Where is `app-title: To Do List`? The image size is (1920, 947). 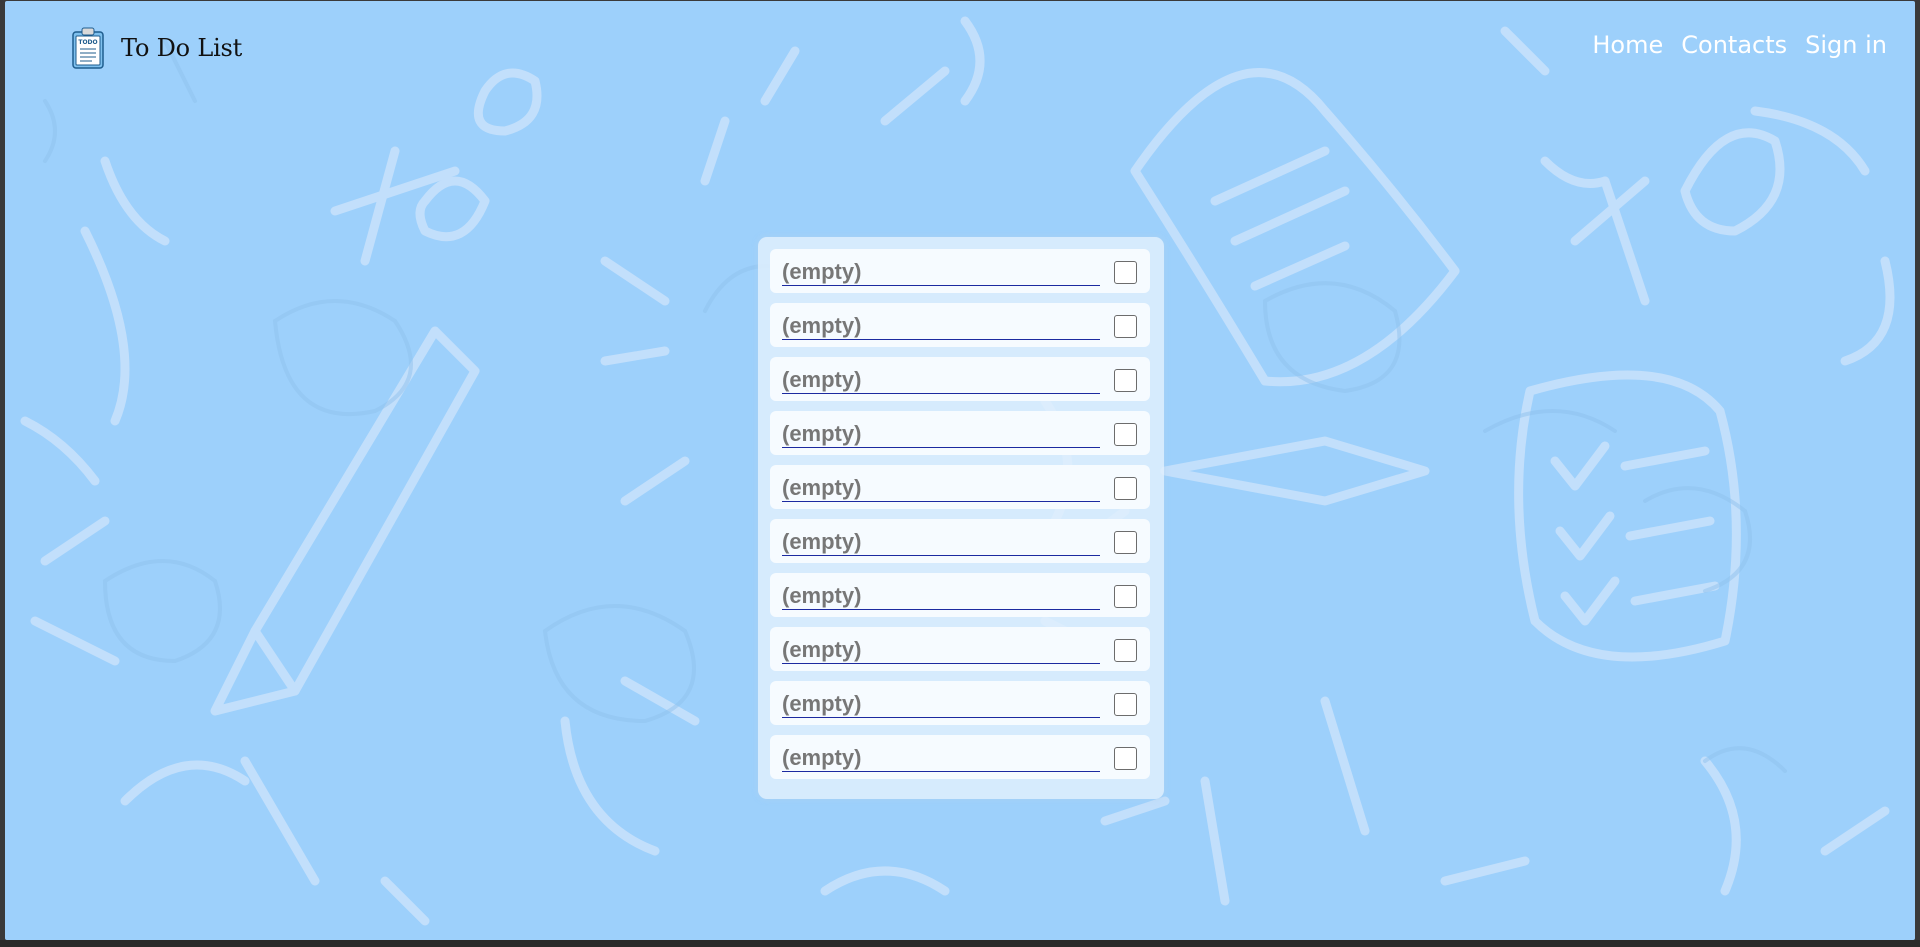 app-title: To Do List is located at coordinates (182, 48).